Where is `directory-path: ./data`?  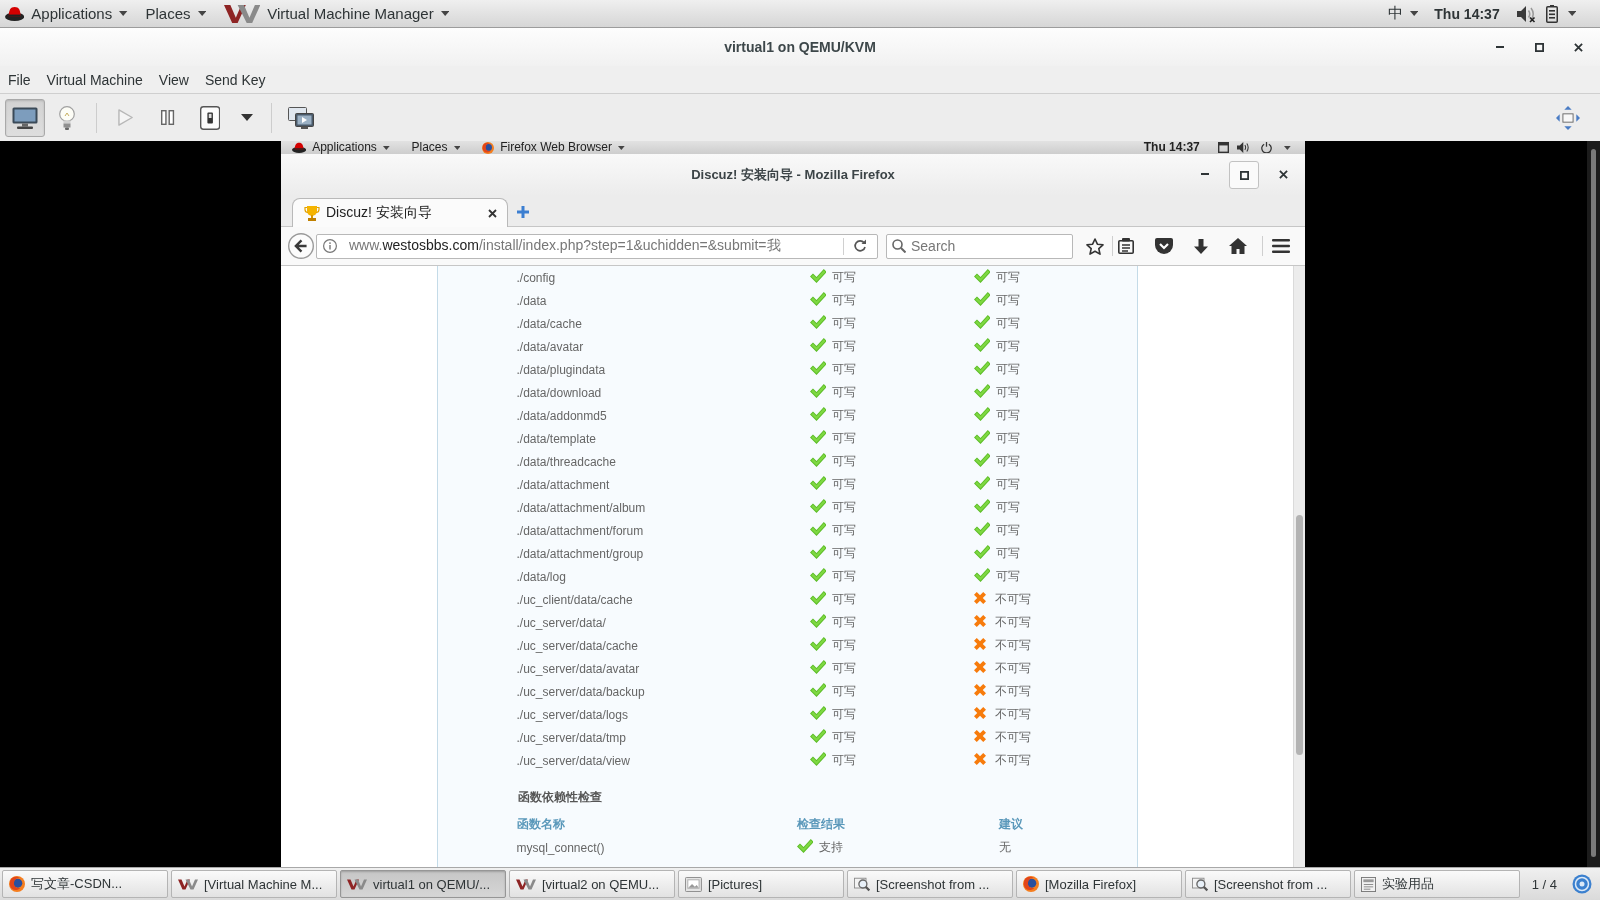 directory-path: ./data is located at coordinates (532, 300).